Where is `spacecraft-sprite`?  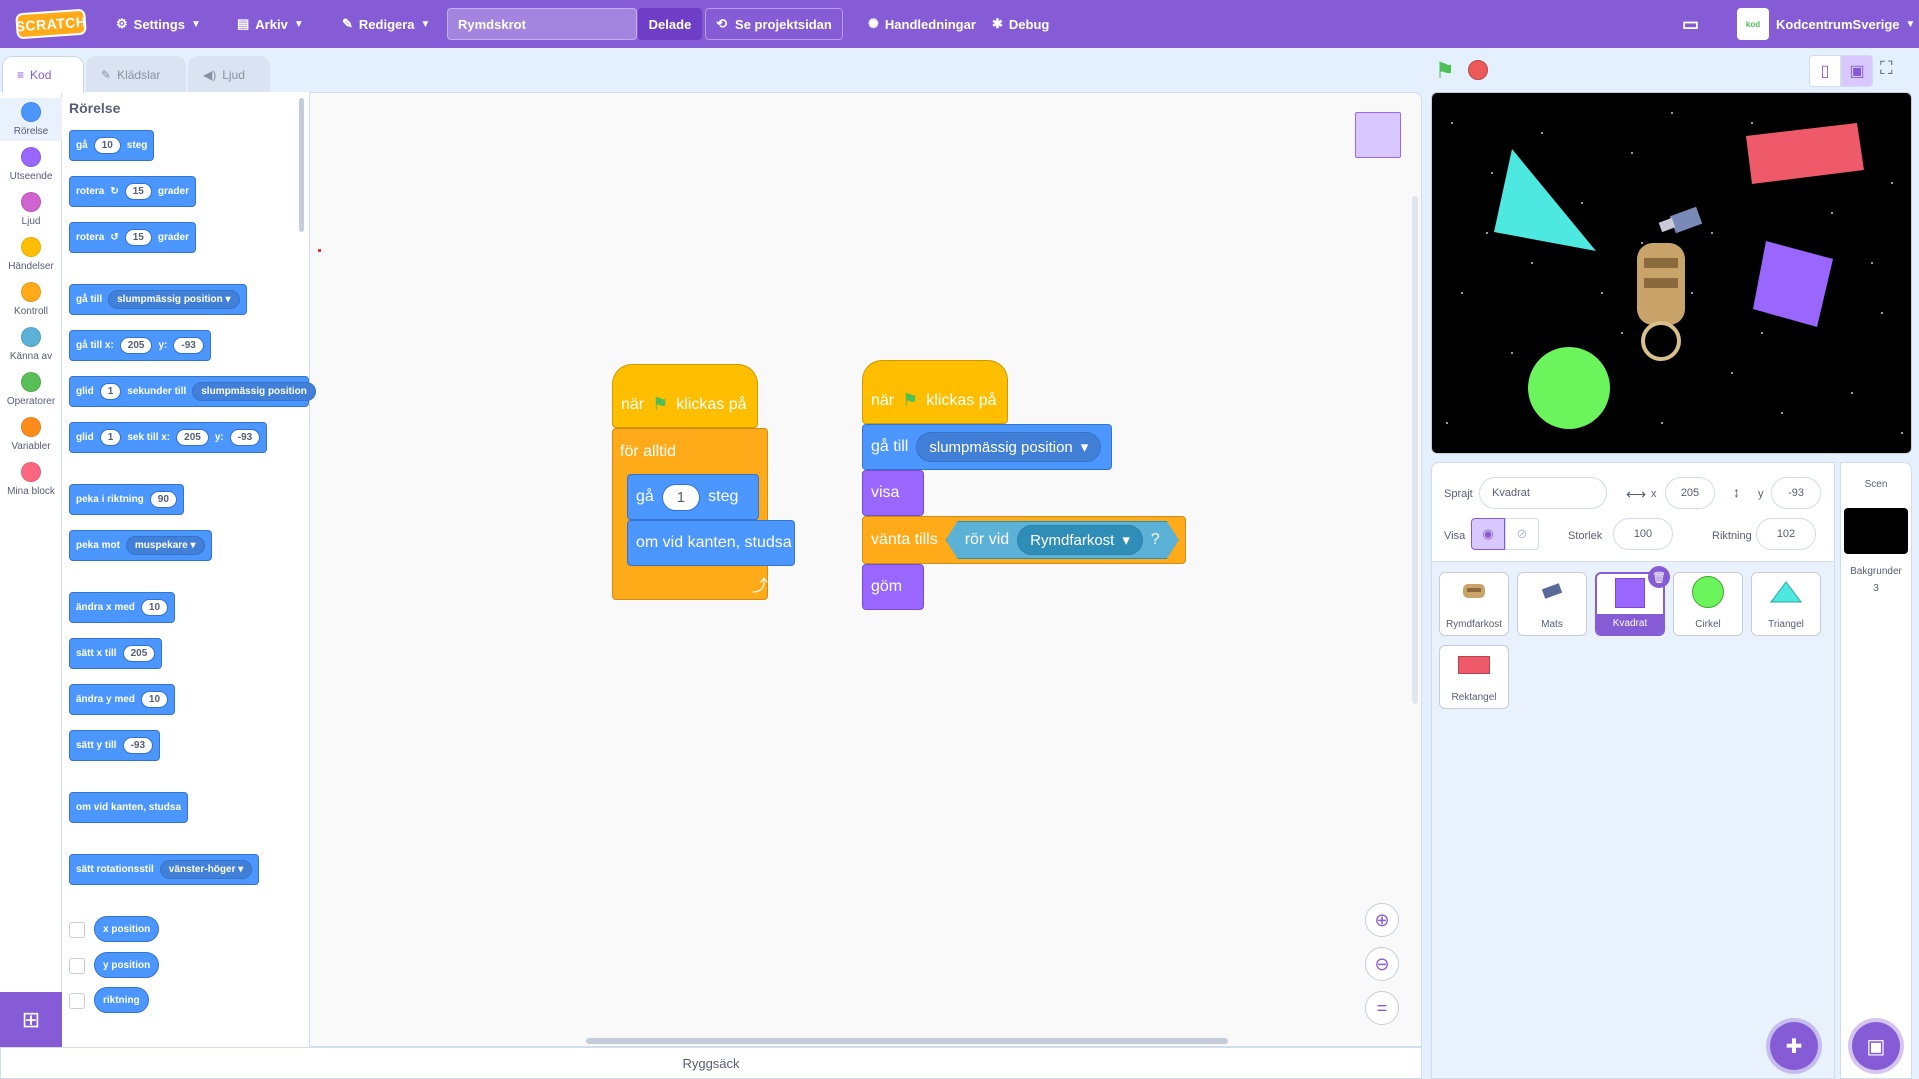
spacecraft-sprite is located at coordinates (1661, 302).